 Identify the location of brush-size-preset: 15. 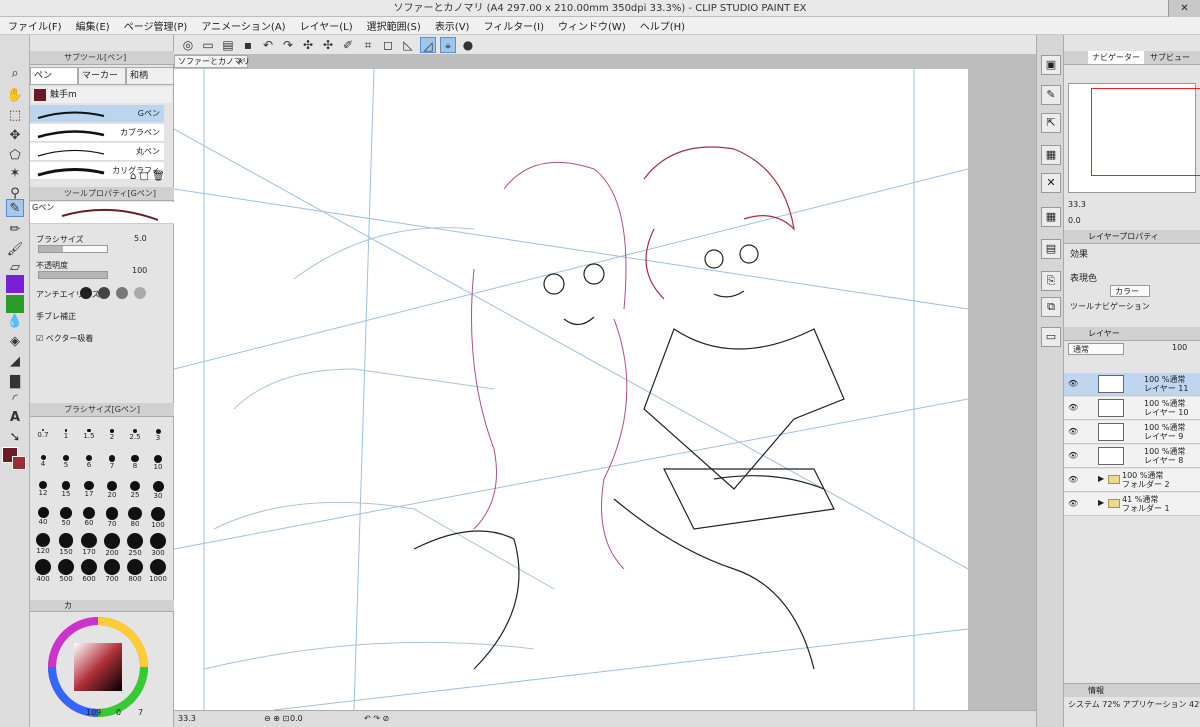
(66, 491).